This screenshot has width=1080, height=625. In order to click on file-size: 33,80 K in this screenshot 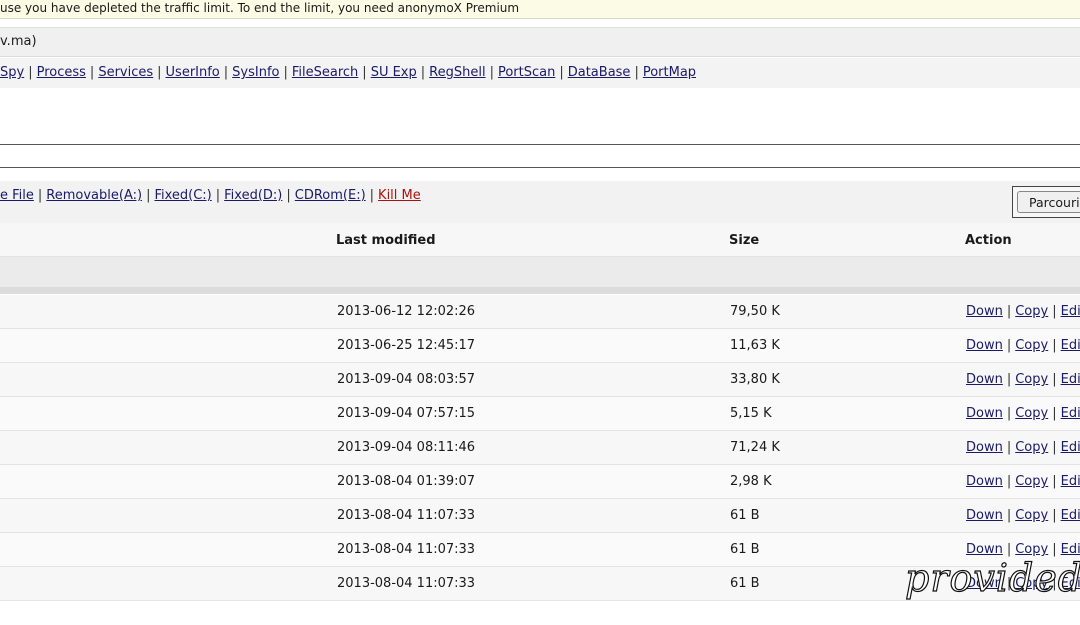, I will do `click(755, 379)`.